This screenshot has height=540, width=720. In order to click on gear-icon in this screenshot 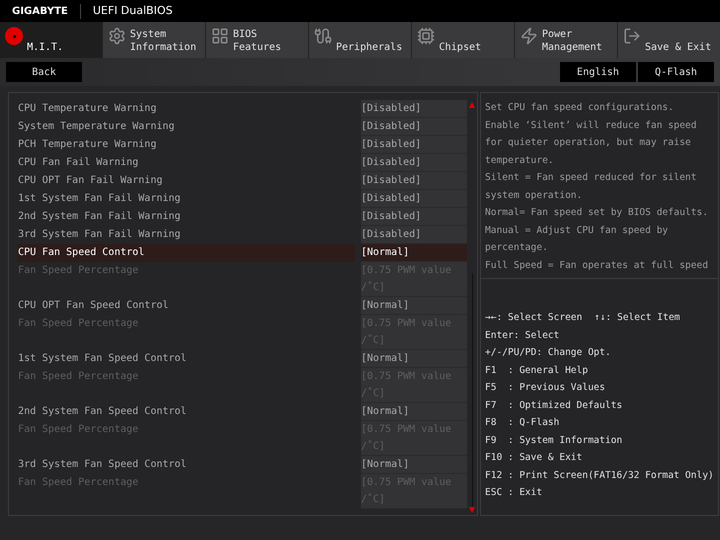, I will do `click(117, 36)`.